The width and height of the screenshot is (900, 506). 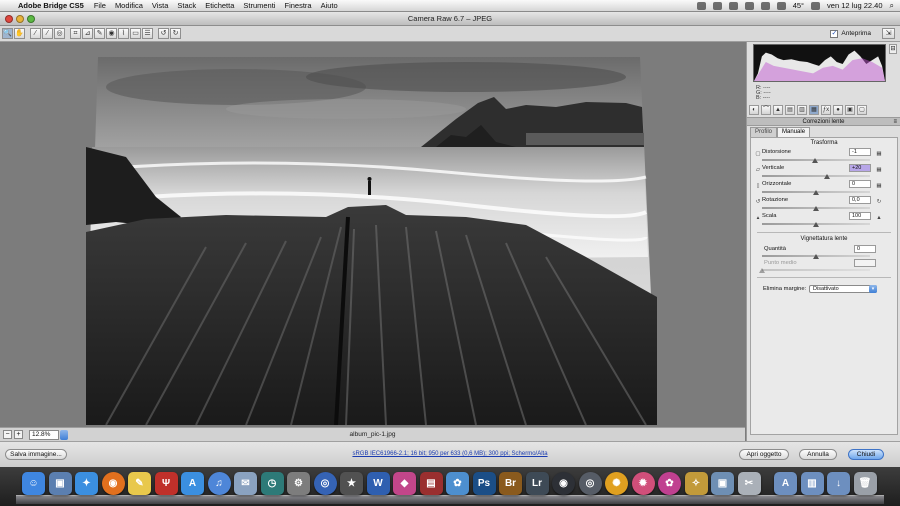 What do you see at coordinates (834, 33) in the screenshot?
I see `preview-checkbox: ✓` at bounding box center [834, 33].